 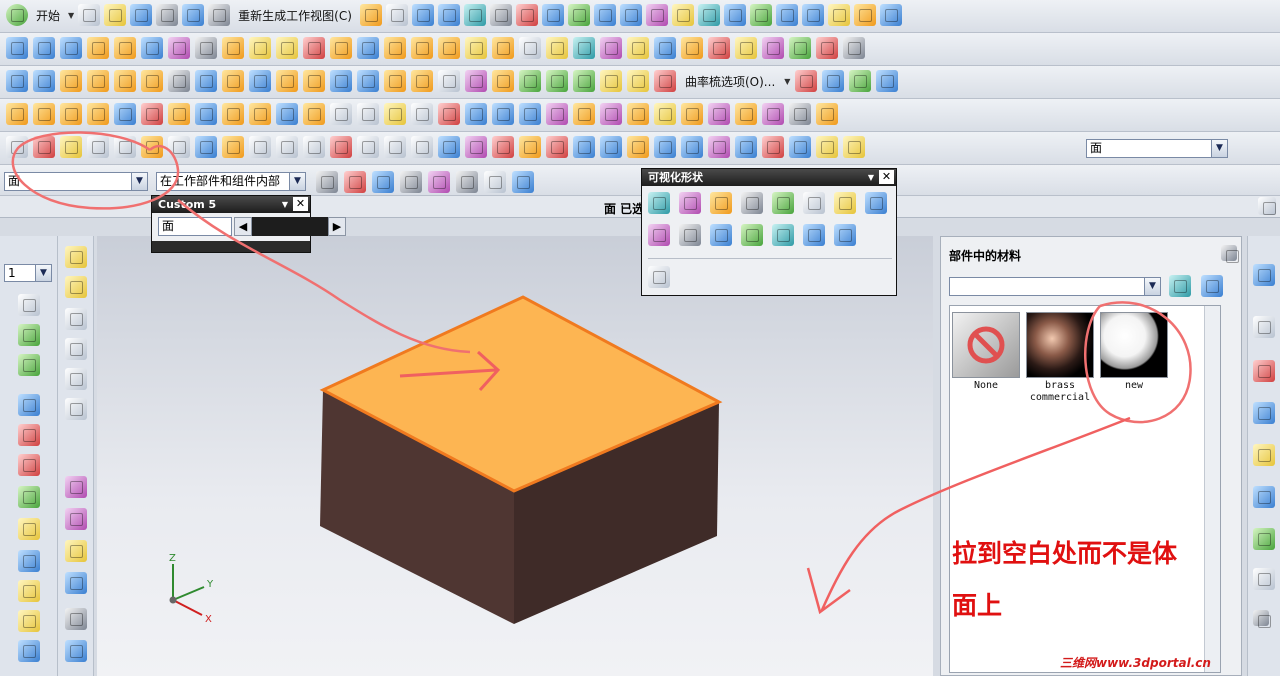 I want to click on through-mesh-icon, so click(x=98, y=48).